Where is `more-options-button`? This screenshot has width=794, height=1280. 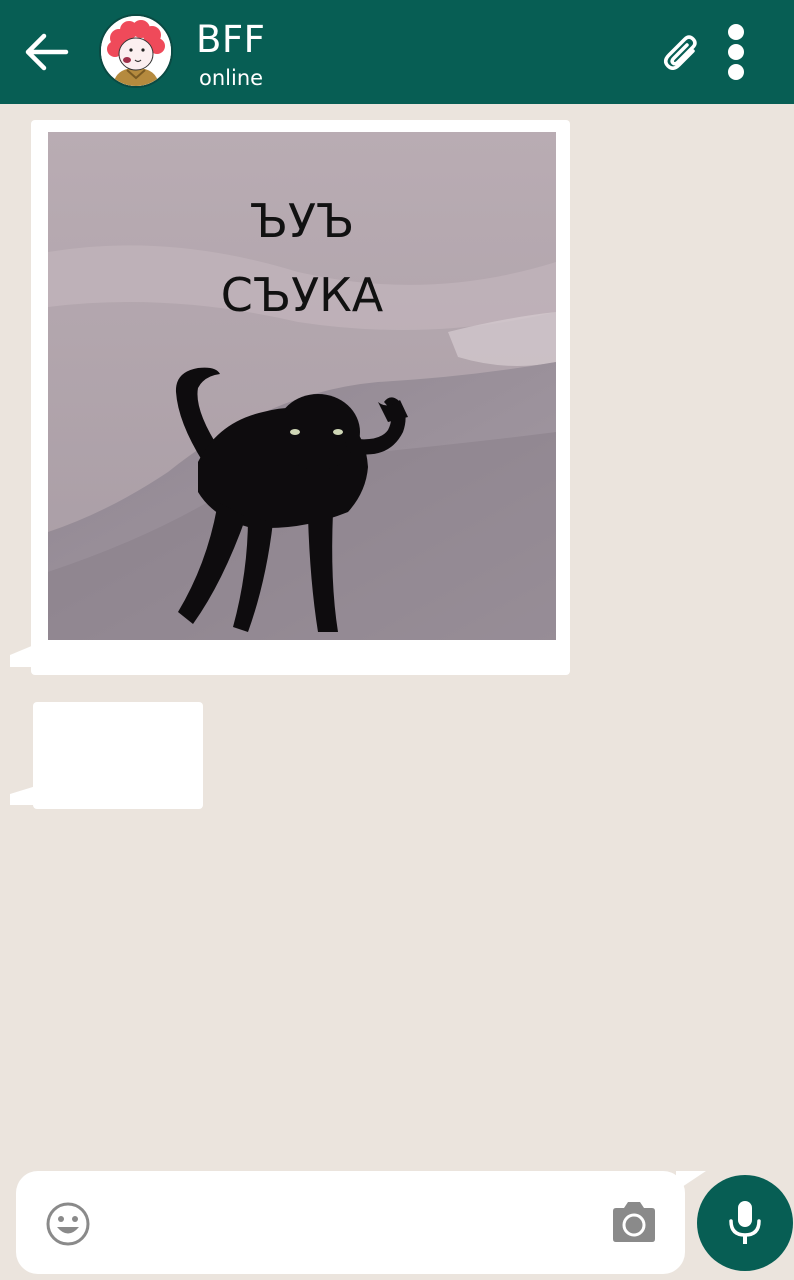
more-options-button is located at coordinates (736, 53).